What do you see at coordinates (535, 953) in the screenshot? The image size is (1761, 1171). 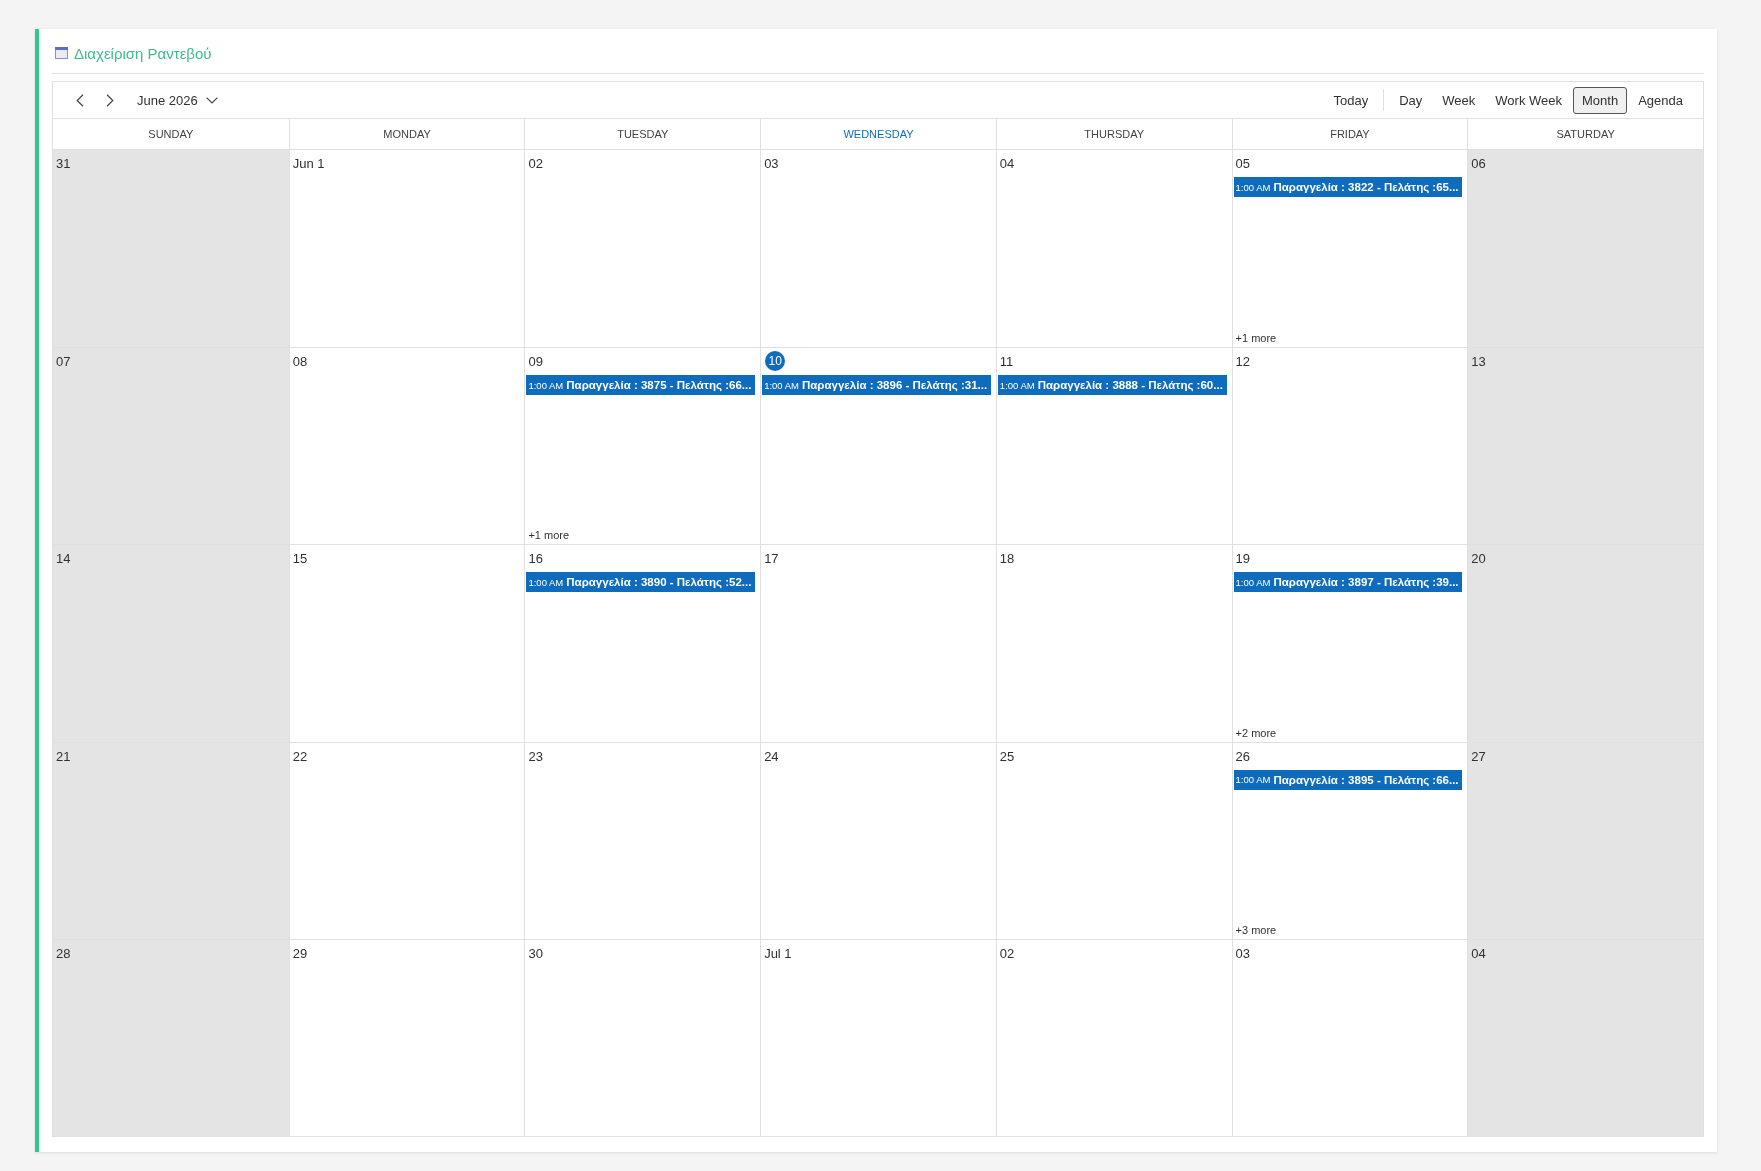 I see `date-label: 30` at bounding box center [535, 953].